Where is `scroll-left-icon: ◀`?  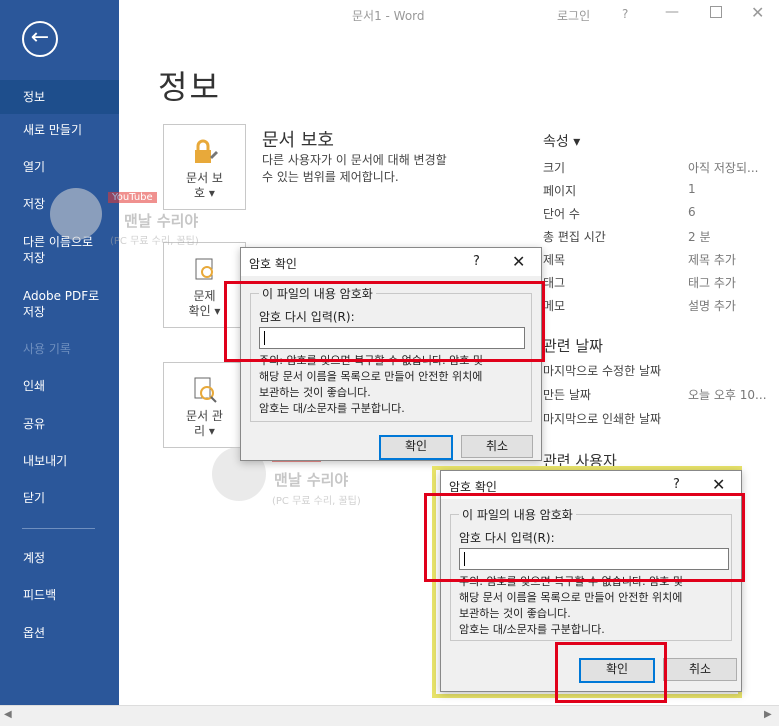
scroll-left-icon: ◀ is located at coordinates (8, 714).